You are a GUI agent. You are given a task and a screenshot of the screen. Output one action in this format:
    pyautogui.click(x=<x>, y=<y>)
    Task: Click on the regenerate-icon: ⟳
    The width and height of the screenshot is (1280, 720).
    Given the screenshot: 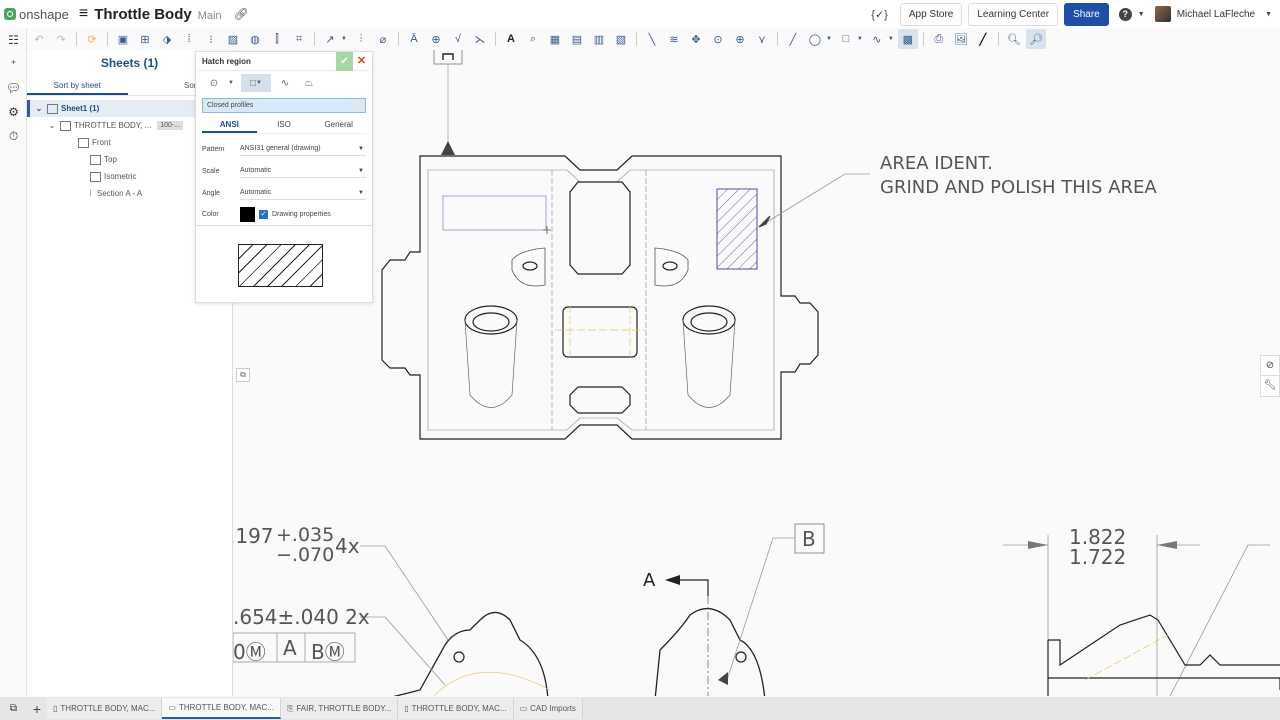 What is the action you would take?
    pyautogui.click(x=92, y=39)
    